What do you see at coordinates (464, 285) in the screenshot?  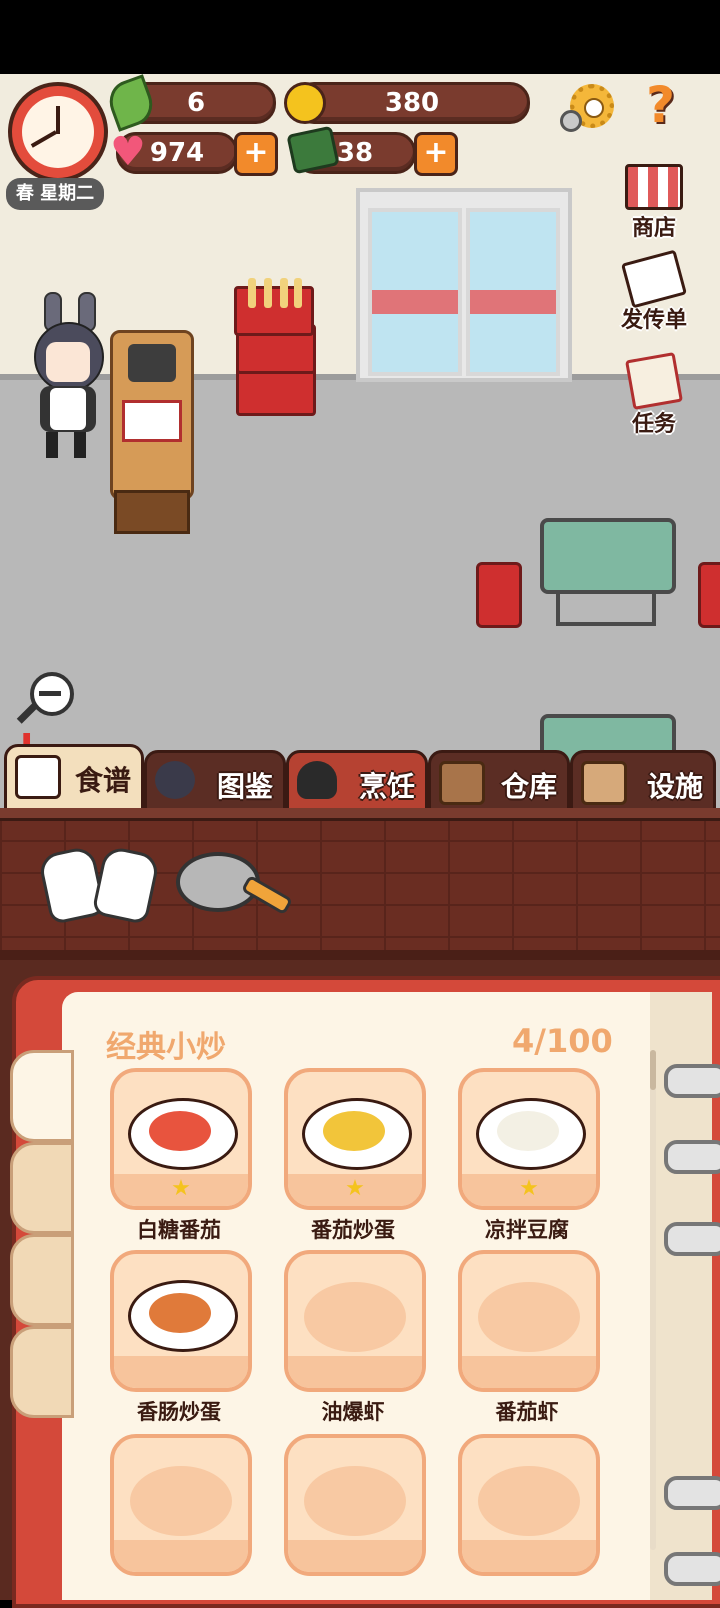 I see `glass-door` at bounding box center [464, 285].